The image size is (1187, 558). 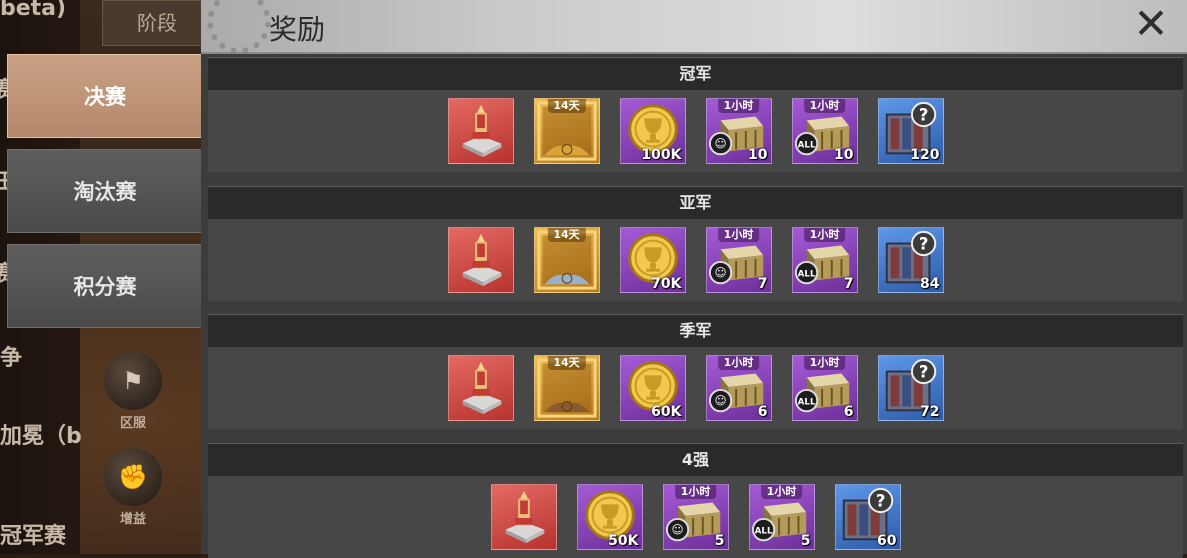 What do you see at coordinates (1151, 24) in the screenshot?
I see `close-icon: ✕` at bounding box center [1151, 24].